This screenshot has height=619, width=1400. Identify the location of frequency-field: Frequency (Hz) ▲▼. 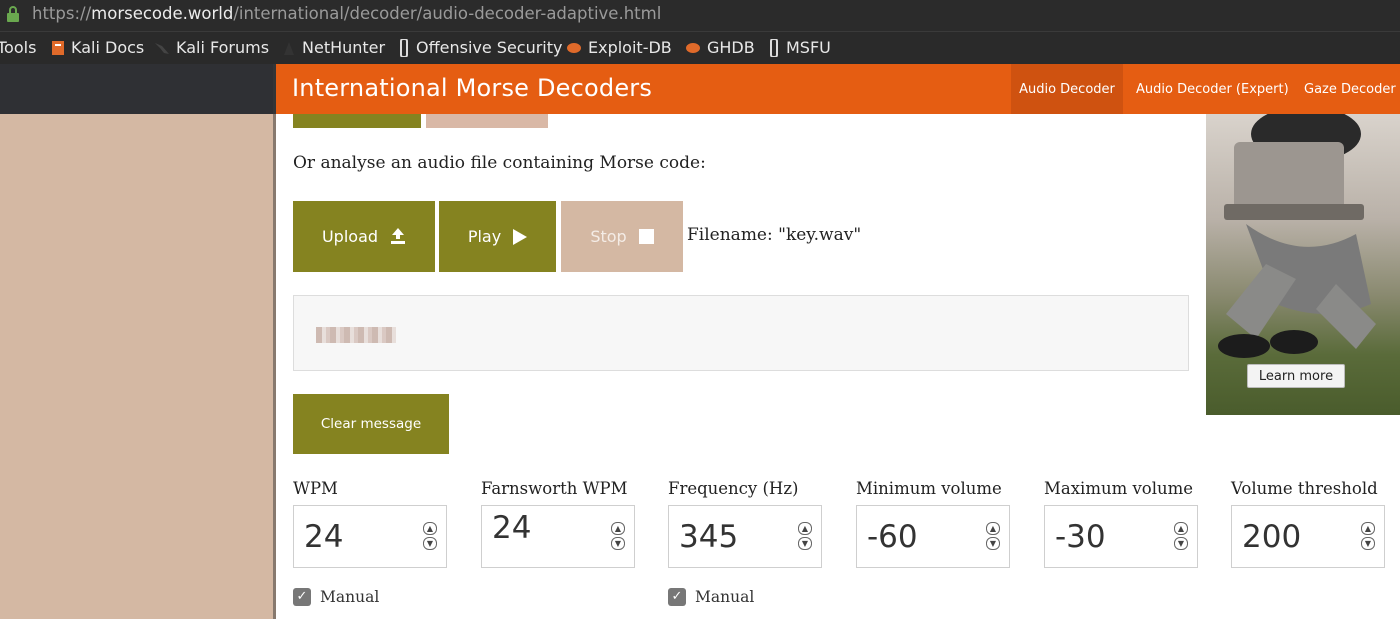
(745, 523).